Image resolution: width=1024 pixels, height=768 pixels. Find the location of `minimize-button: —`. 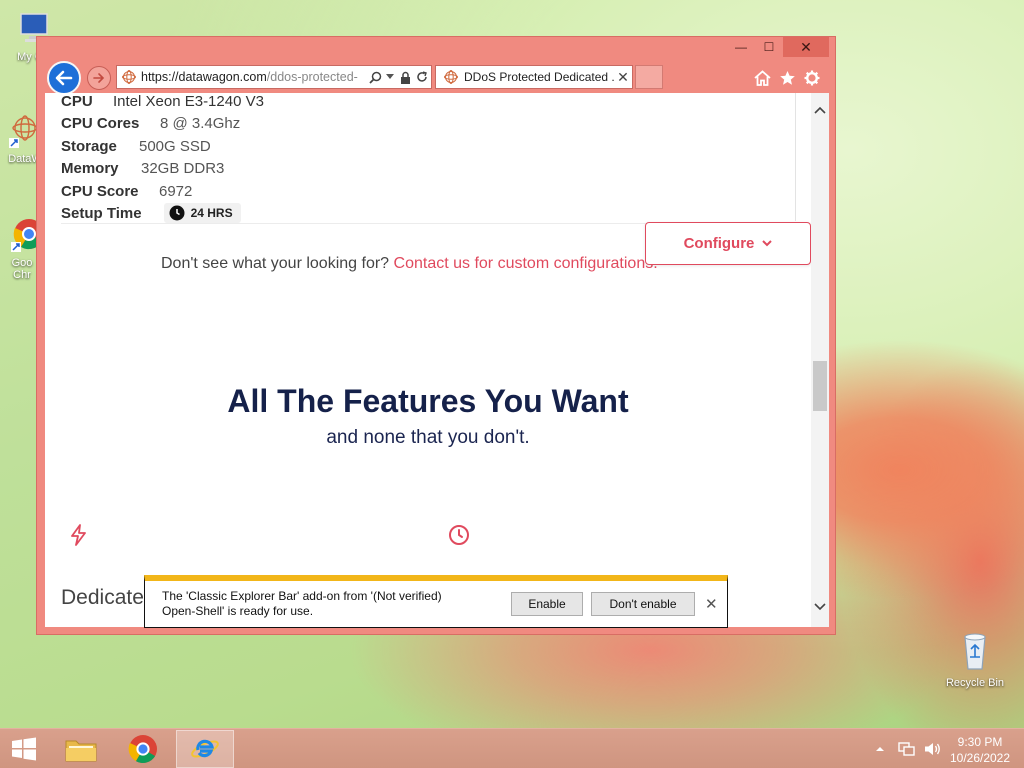

minimize-button: — is located at coordinates (741, 47).